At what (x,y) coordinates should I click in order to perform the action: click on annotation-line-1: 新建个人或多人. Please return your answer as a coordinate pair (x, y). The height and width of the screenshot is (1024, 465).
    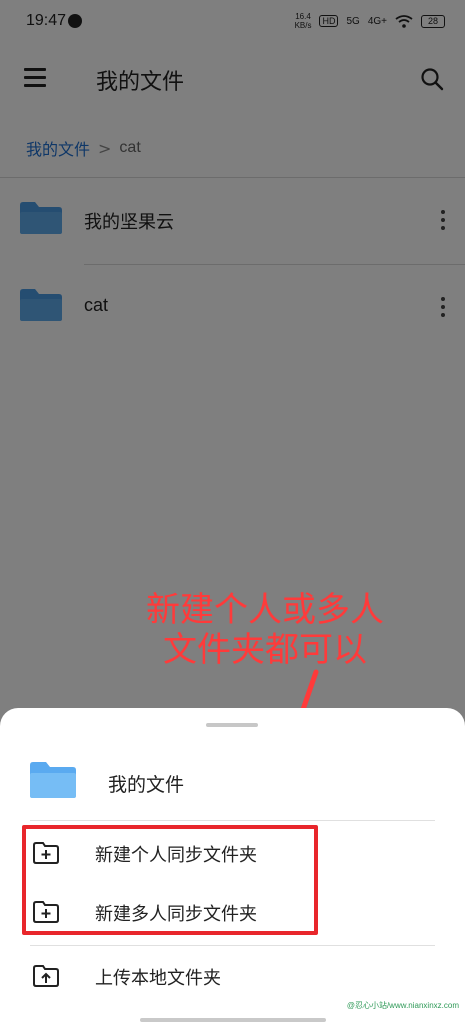
    Looking at the image, I should click on (265, 610).